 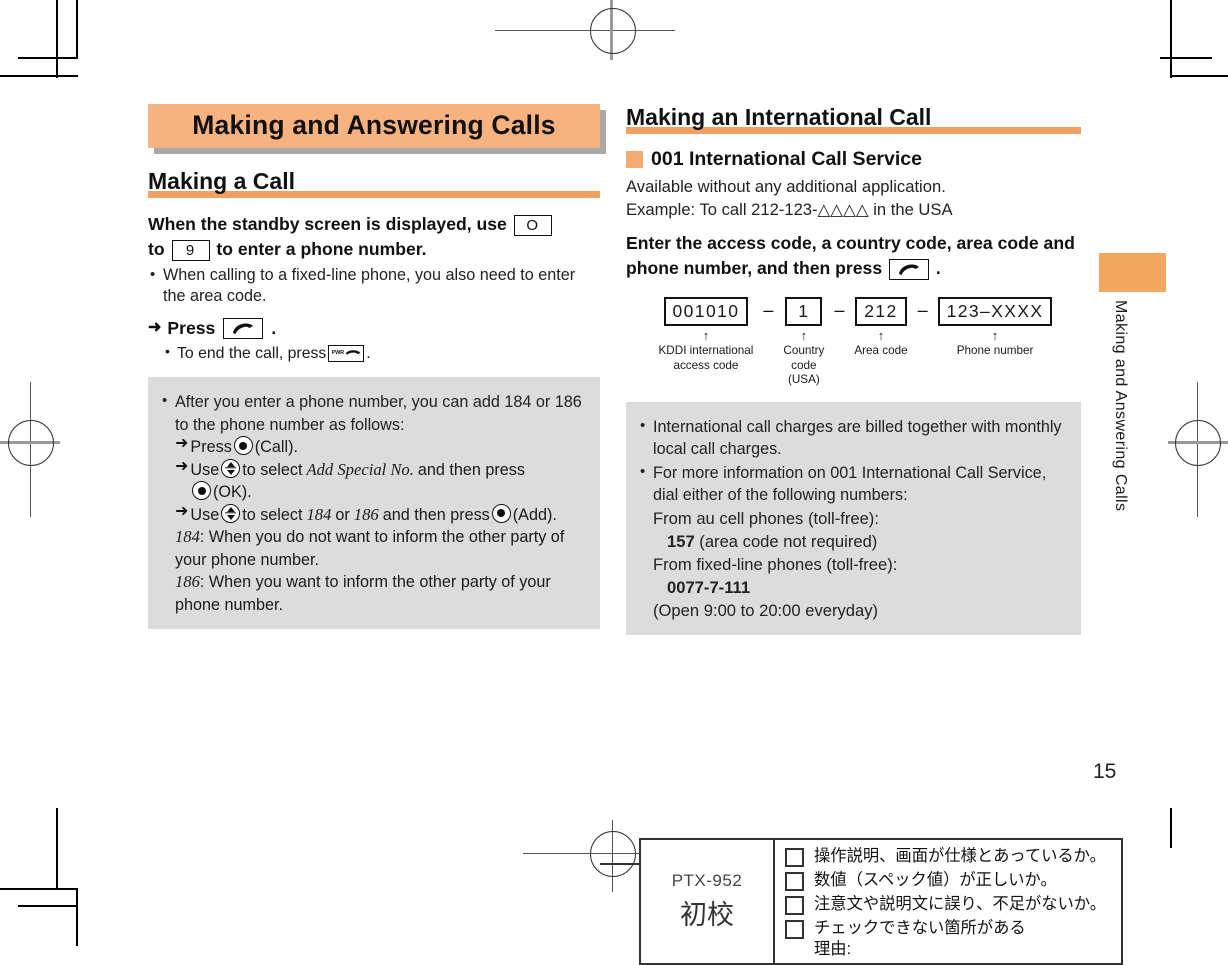 I want to click on substep-mid2: or, so click(x=342, y=514).